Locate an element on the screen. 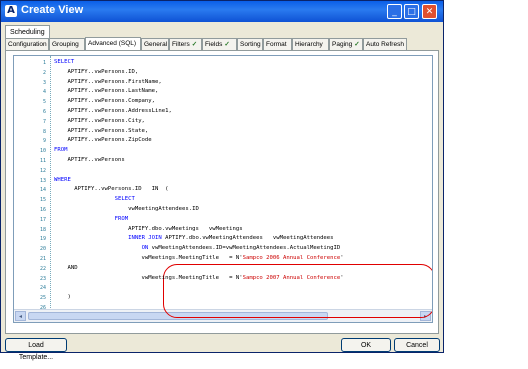 The image size is (528, 369). tab-general: General is located at coordinates (155, 44).